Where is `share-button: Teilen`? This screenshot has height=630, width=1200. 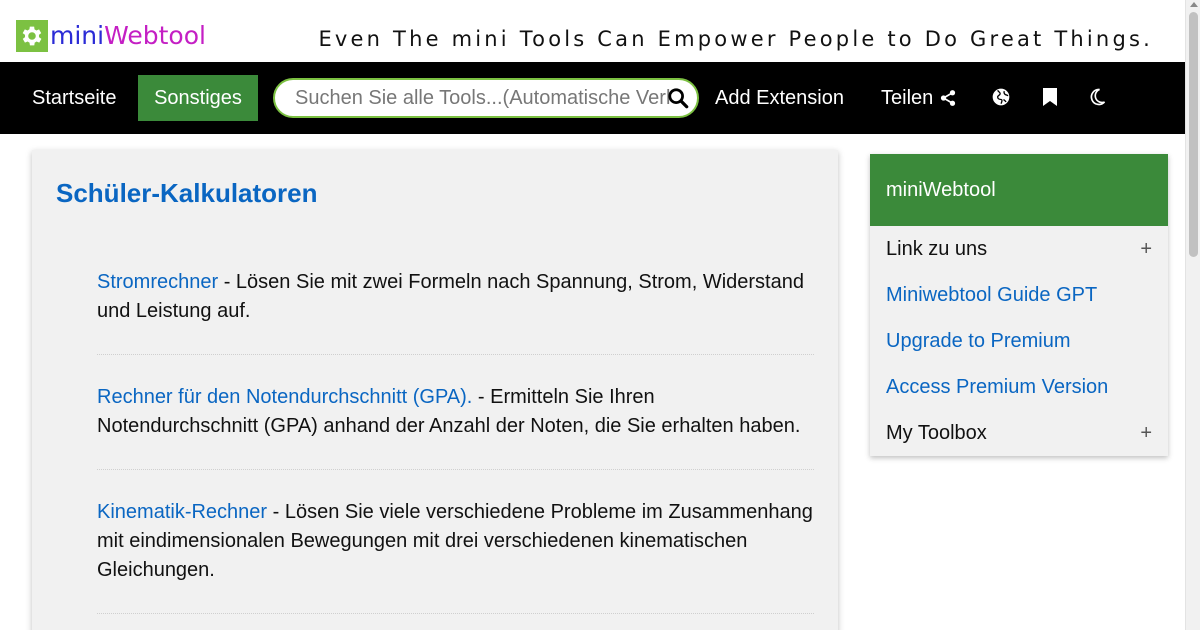
share-button: Teilen is located at coordinates (919, 98).